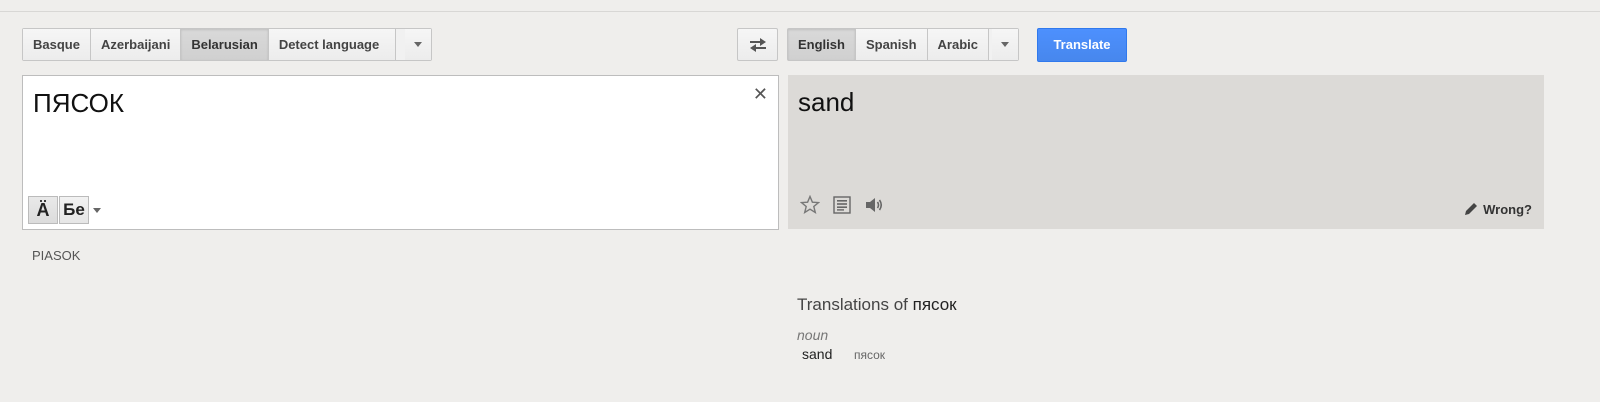 Image resolution: width=1600 pixels, height=402 pixels. I want to click on source-lang-basque: Basque, so click(57, 44).